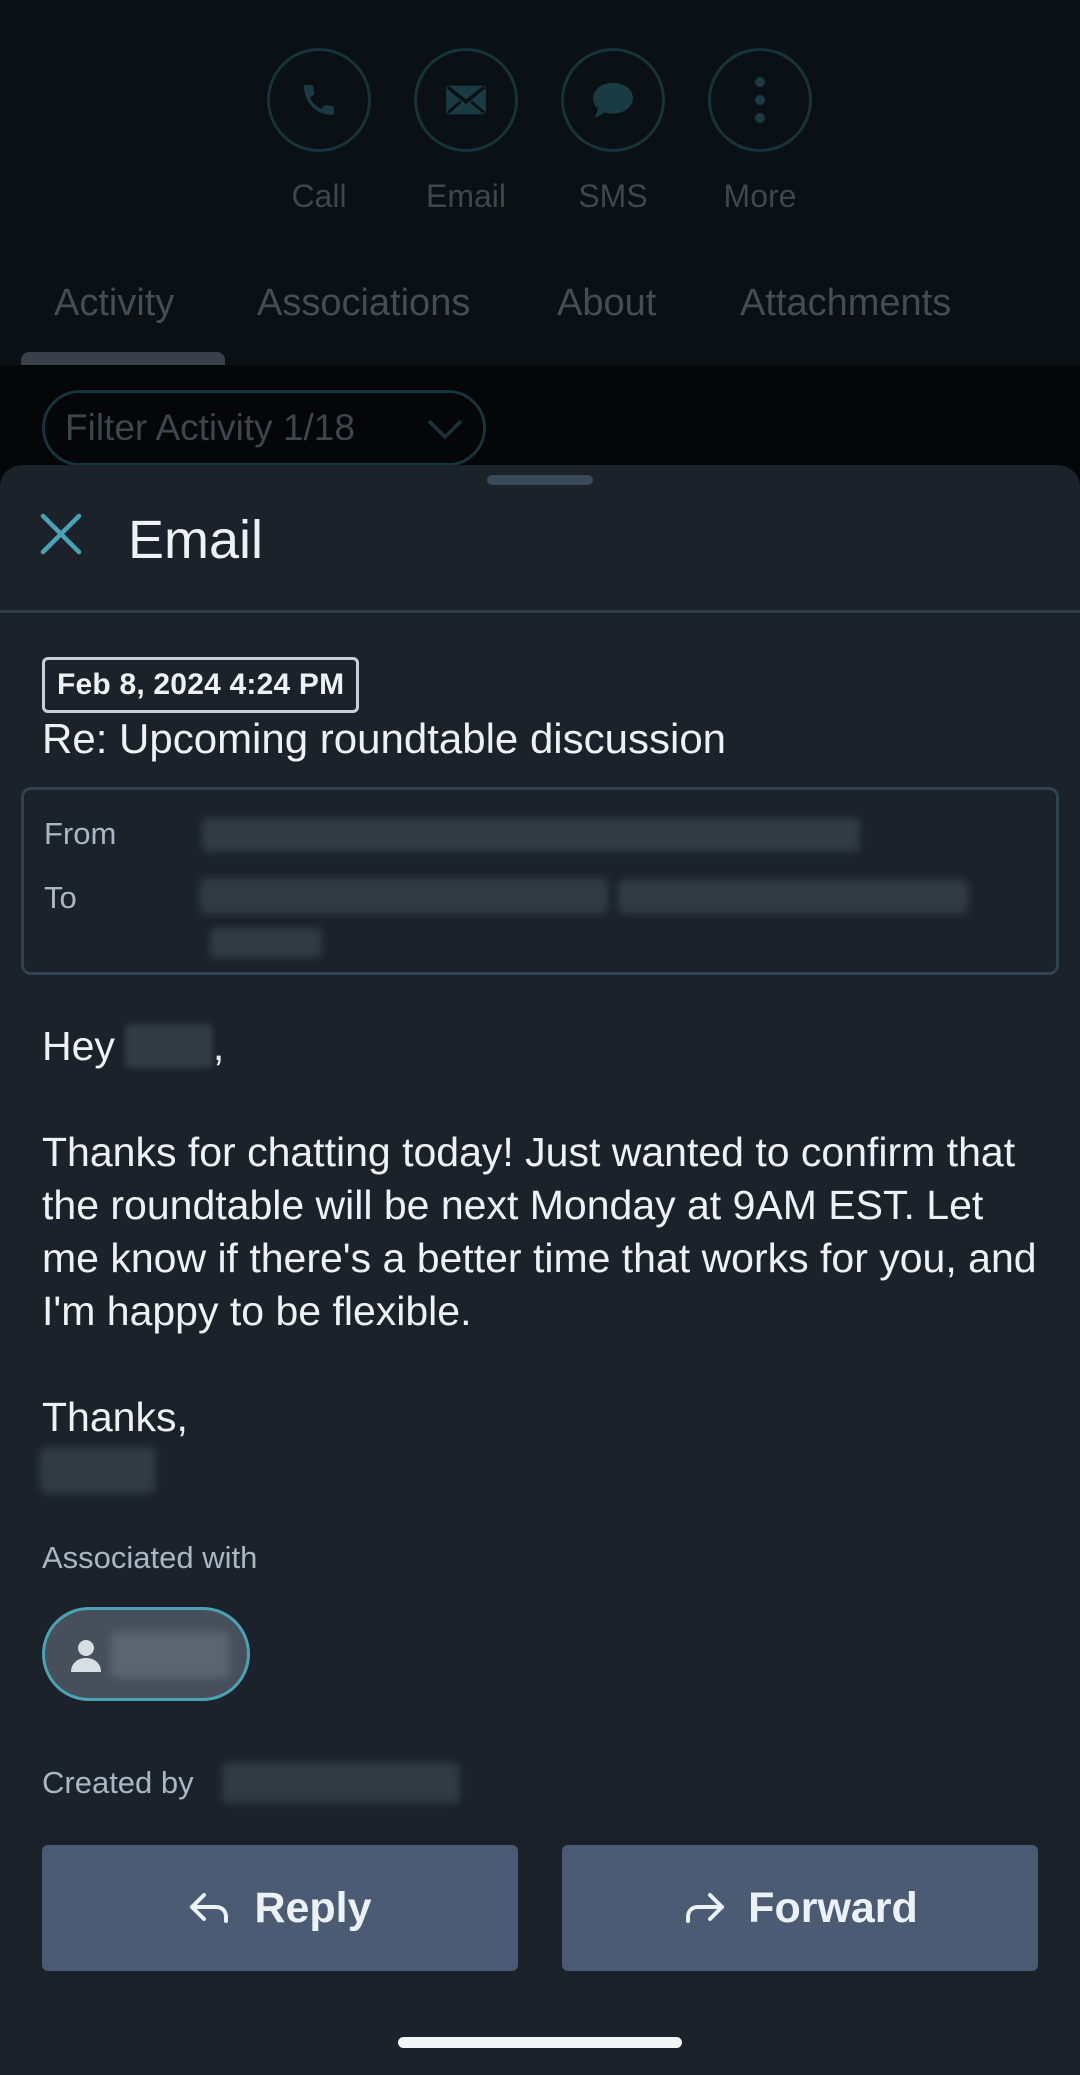 Image resolution: width=1080 pixels, height=2075 pixels. What do you see at coordinates (168, 1046) in the screenshot?
I see `redacted-greeting-name` at bounding box center [168, 1046].